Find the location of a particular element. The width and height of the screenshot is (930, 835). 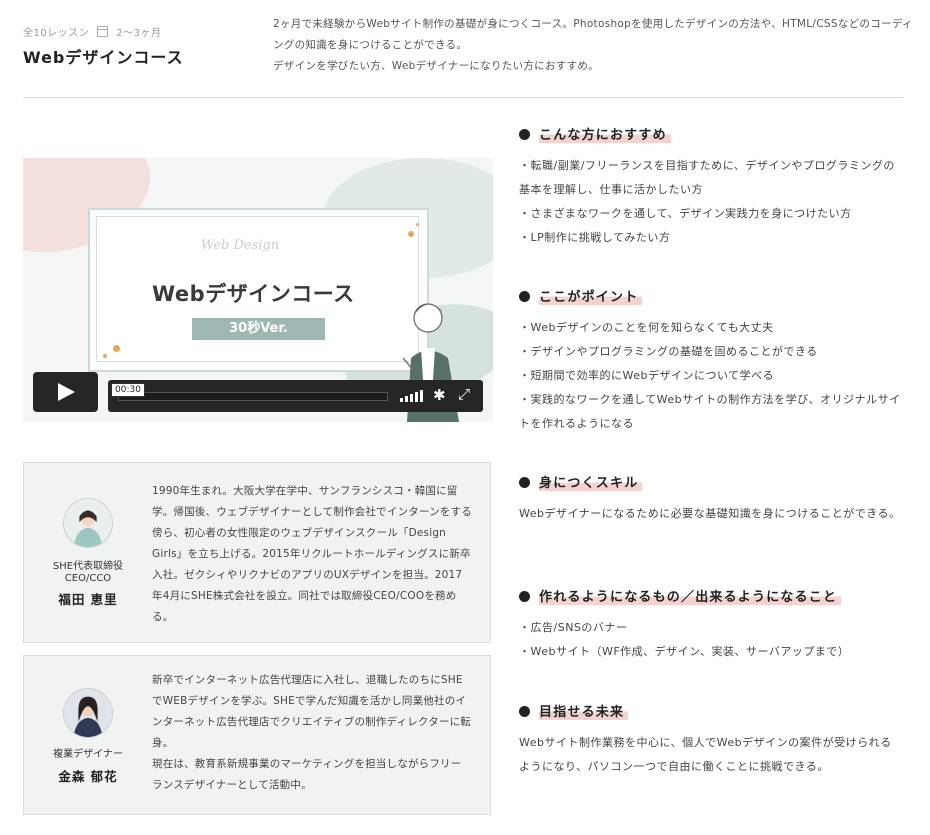

section-heading: 目指せる未来 is located at coordinates (574, 710).